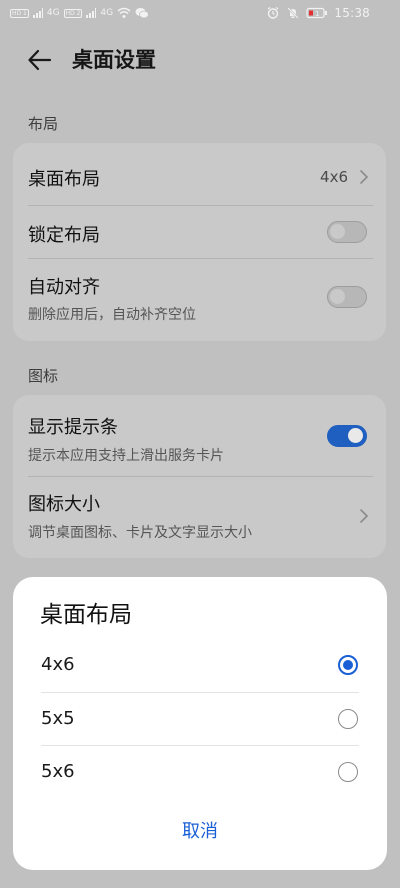 The width and height of the screenshot is (400, 888). What do you see at coordinates (73, 13) in the screenshot?
I see `hd2-badge: HD 2` at bounding box center [73, 13].